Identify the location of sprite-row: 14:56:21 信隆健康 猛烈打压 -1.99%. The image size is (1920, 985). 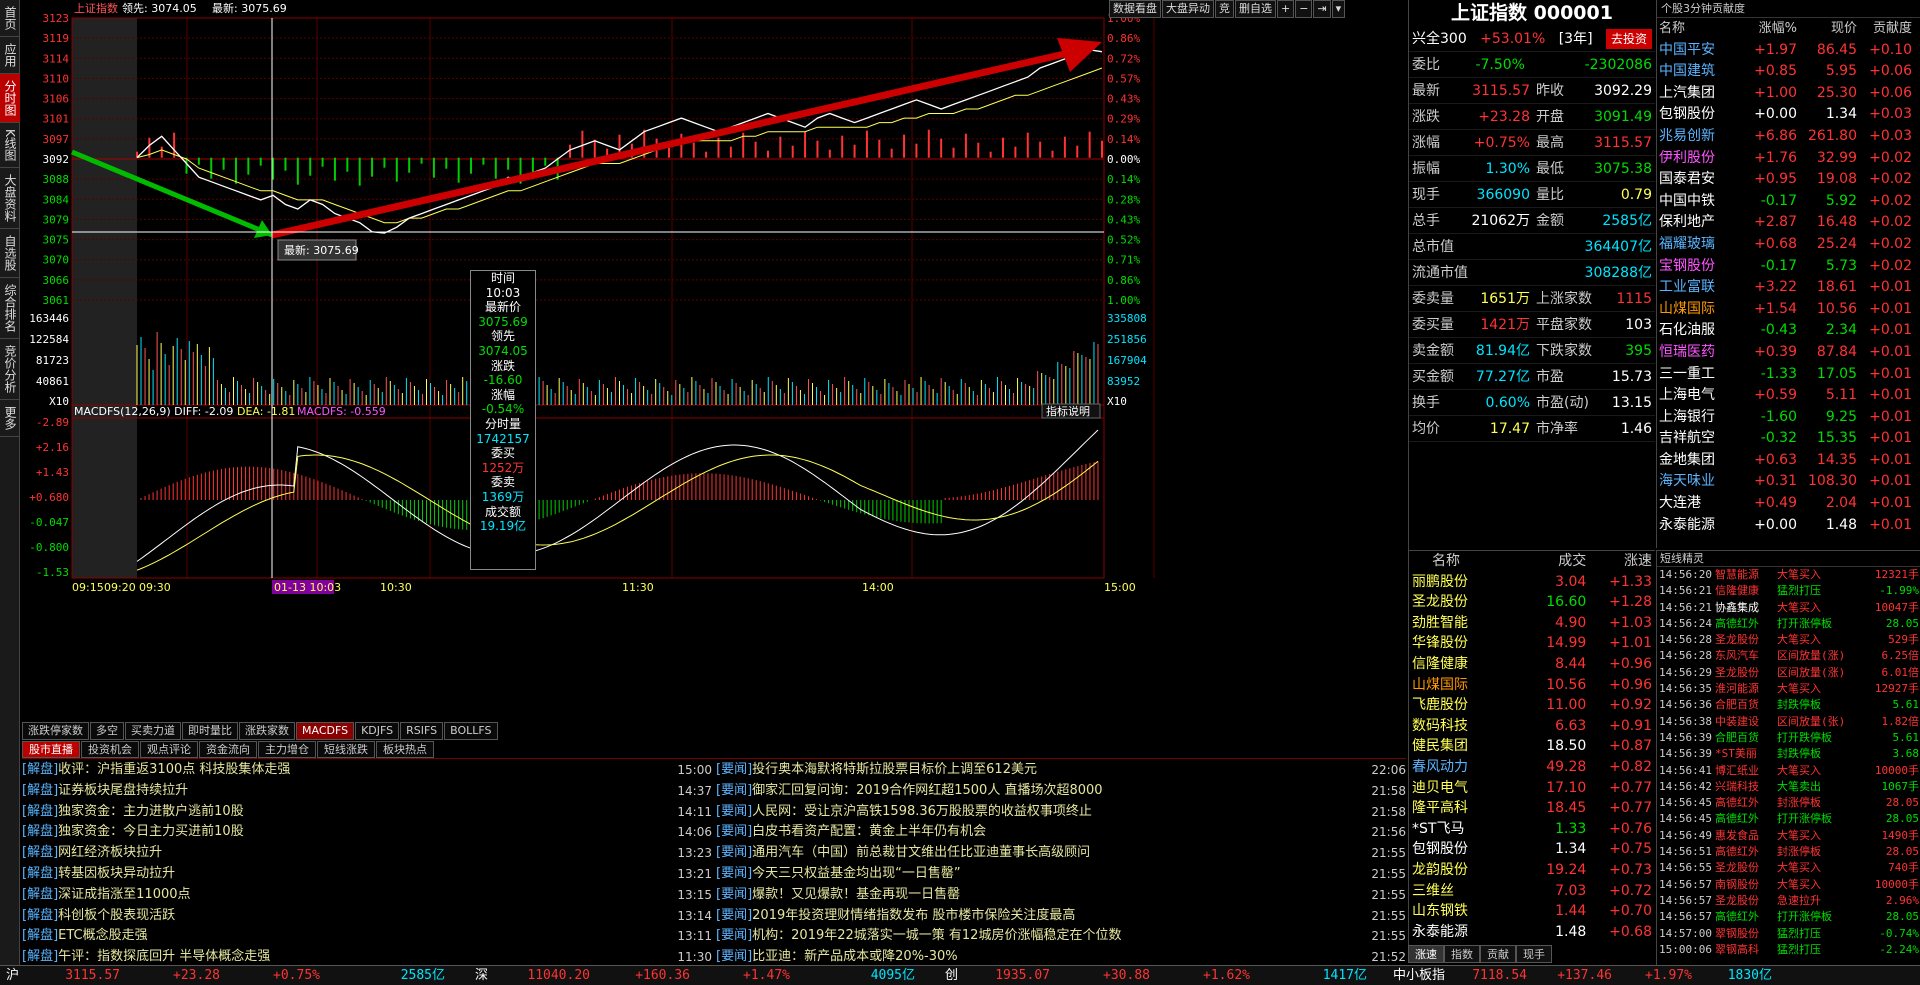
(1788, 591).